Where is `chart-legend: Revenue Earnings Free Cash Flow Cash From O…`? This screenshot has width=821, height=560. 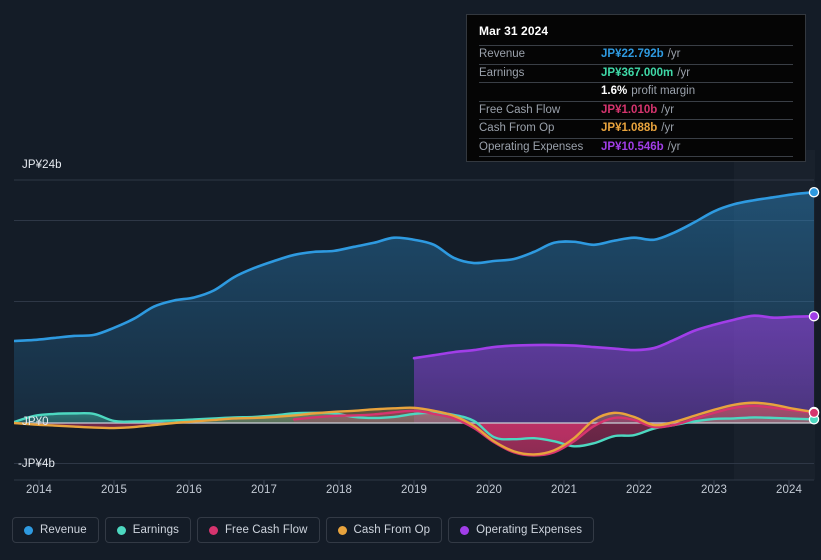
chart-legend: Revenue Earnings Free Cash Flow Cash From O… is located at coordinates (303, 530).